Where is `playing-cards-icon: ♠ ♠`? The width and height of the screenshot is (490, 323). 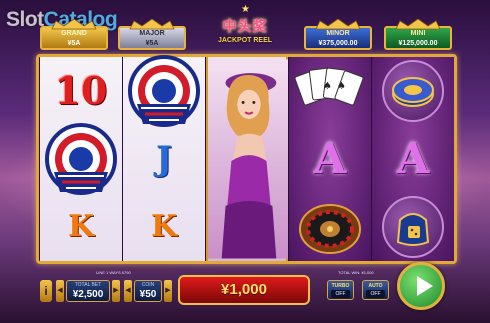
playing-cards-icon: ♠ ♠ is located at coordinates (329, 86).